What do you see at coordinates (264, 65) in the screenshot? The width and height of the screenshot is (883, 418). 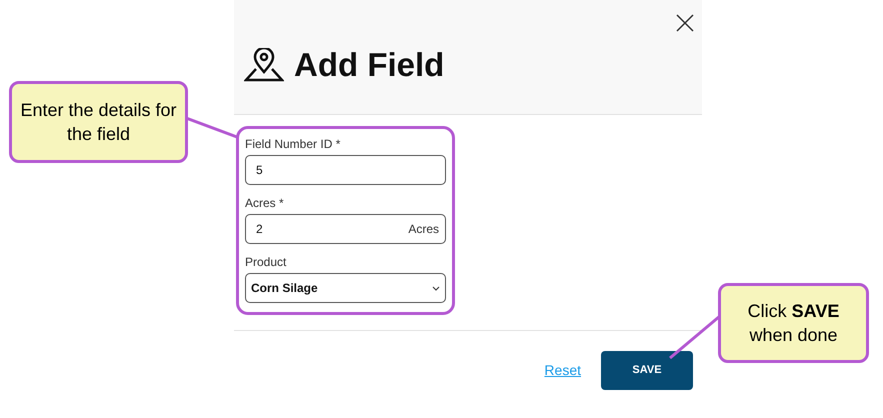 I see `map-pin-icon` at bounding box center [264, 65].